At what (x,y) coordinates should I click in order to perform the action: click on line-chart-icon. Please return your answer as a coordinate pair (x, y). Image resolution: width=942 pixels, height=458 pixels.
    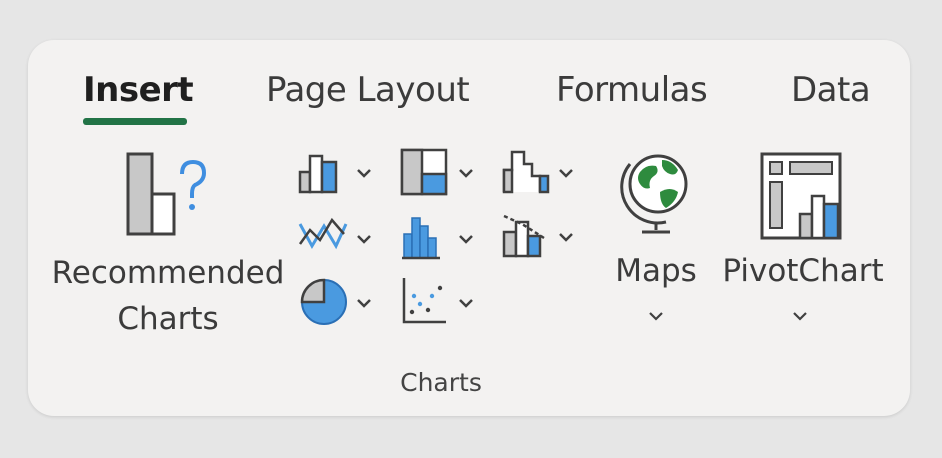
    Looking at the image, I should click on (334, 233).